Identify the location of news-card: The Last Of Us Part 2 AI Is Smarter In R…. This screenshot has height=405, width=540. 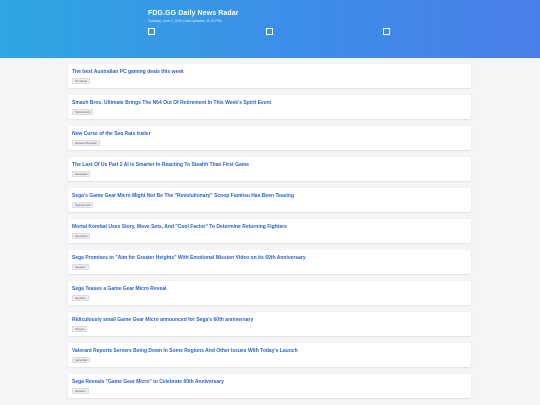
(269, 169).